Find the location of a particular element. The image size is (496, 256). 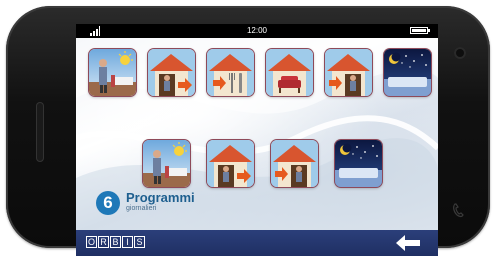

back-arrow-icon is located at coordinates (408, 243).